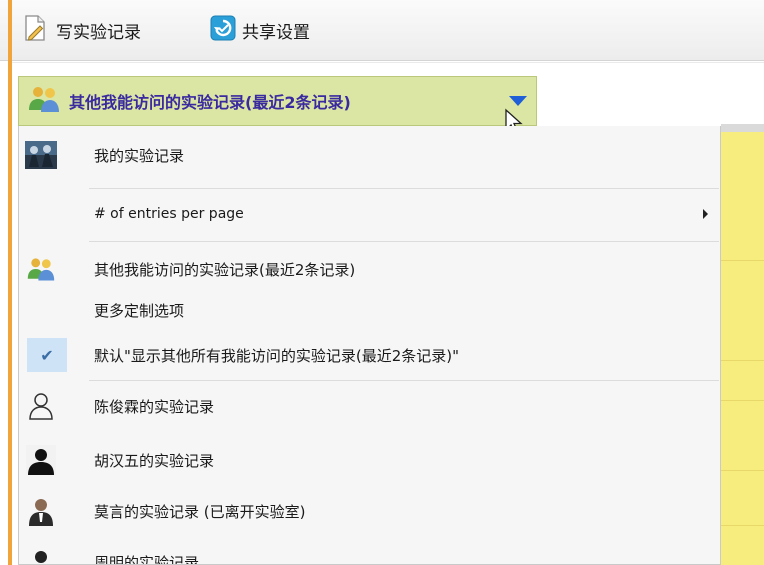  I want to click on menu-item-default-option: ✔ 默认"显示其他所有我能访问的实验记录(最近2条记录)", so click(369, 355).